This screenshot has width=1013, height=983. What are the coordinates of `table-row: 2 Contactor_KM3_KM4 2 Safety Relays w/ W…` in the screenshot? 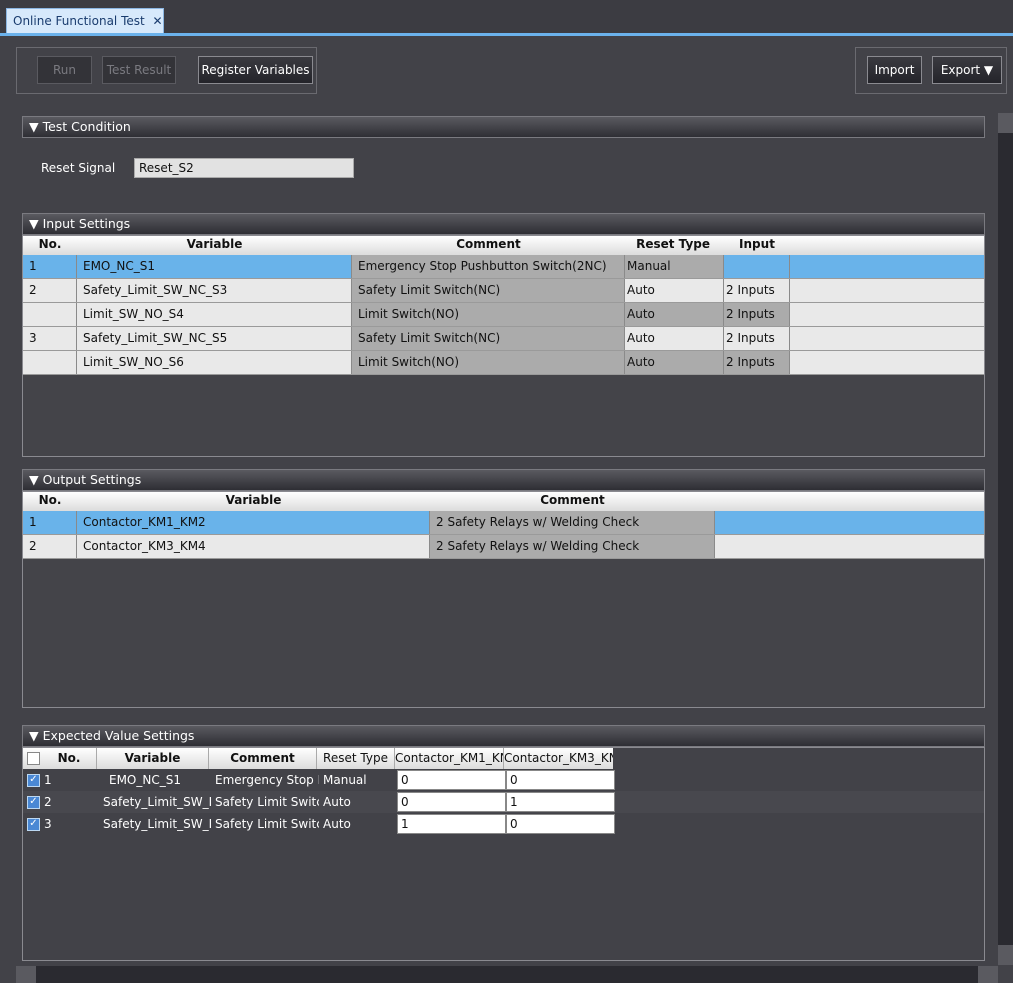 It's located at (503, 547).